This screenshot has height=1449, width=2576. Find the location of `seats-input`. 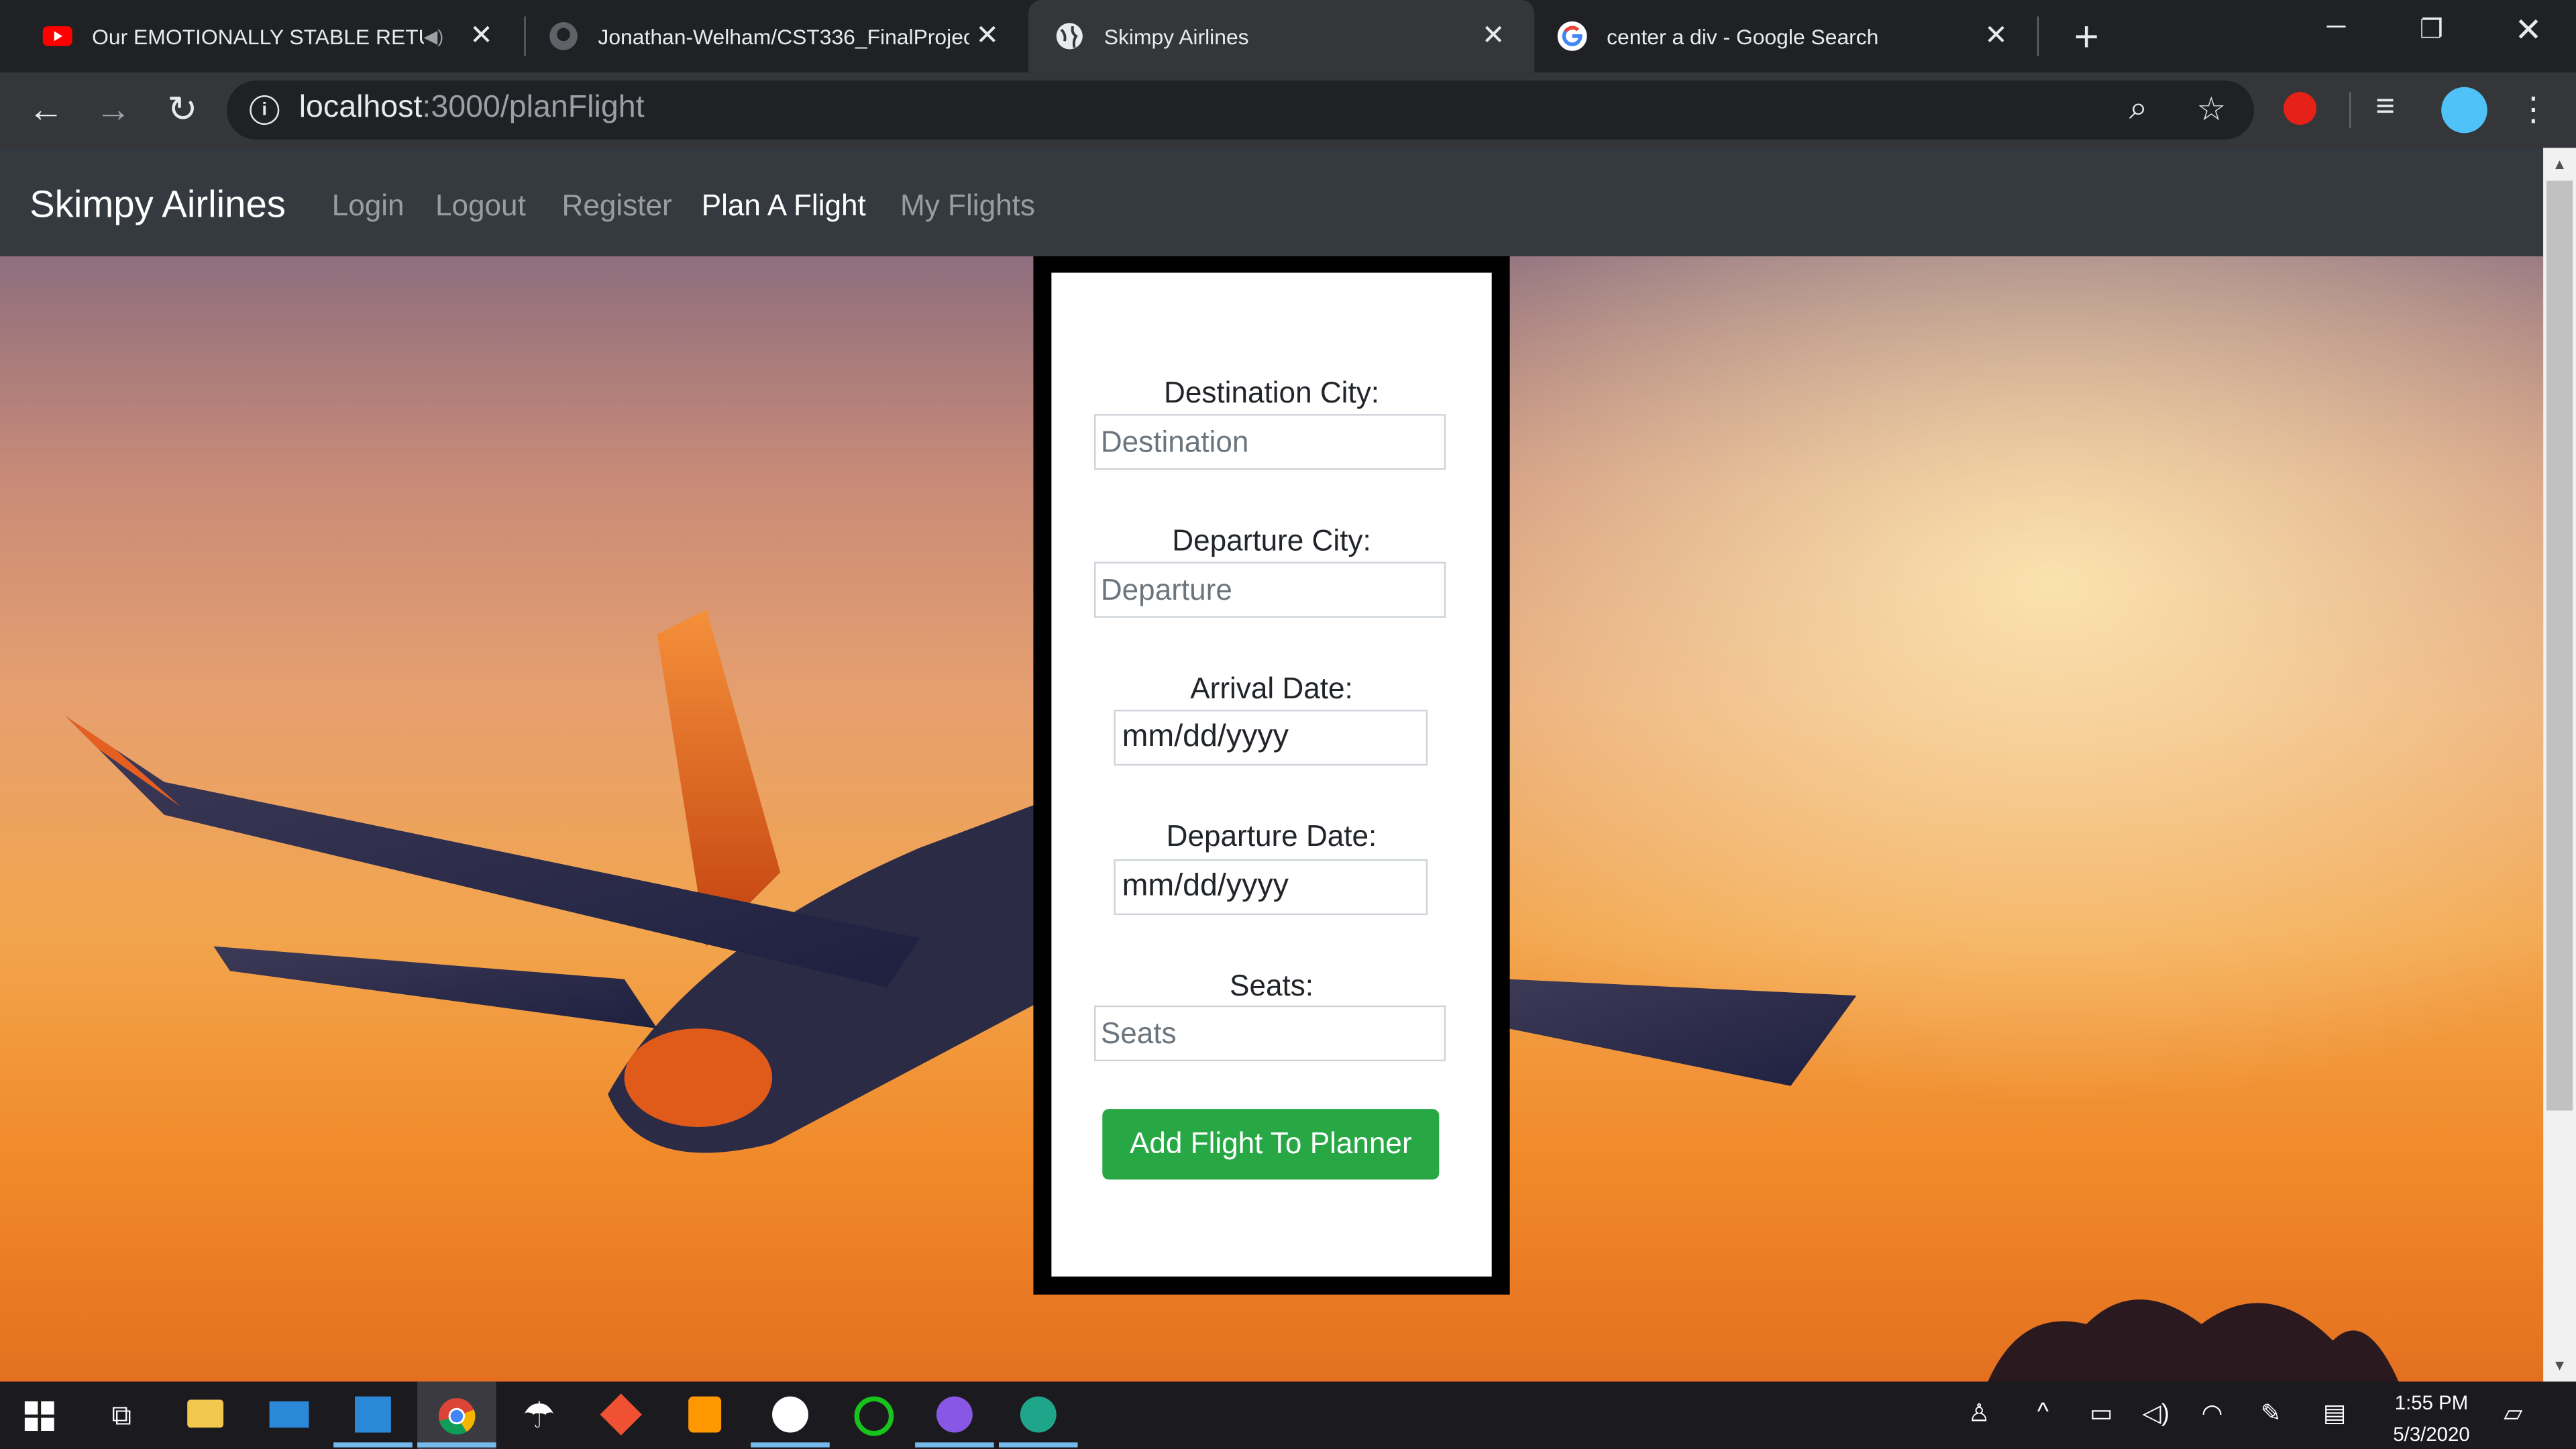

seats-input is located at coordinates (1270, 1033).